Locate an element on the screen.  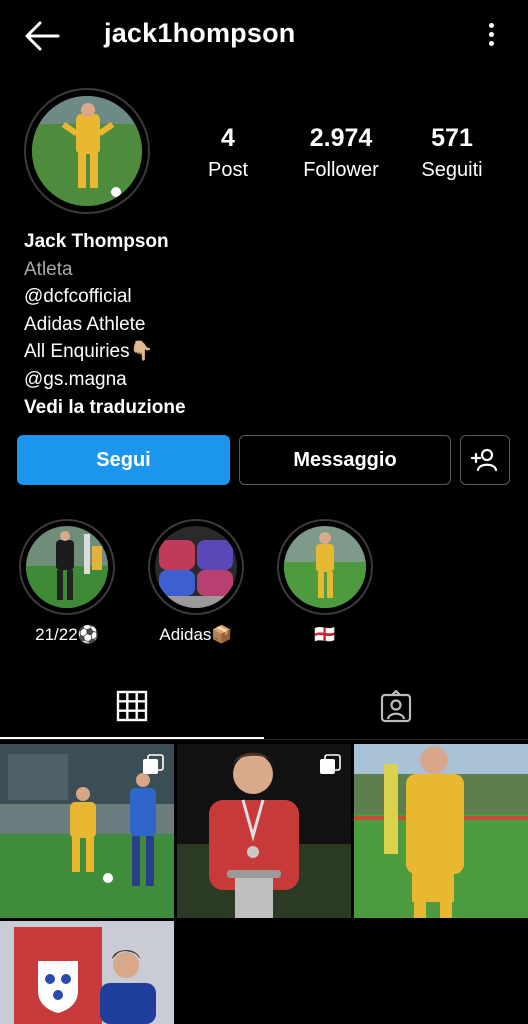
top-bar: jack1hompson is located at coordinates (264, 35).